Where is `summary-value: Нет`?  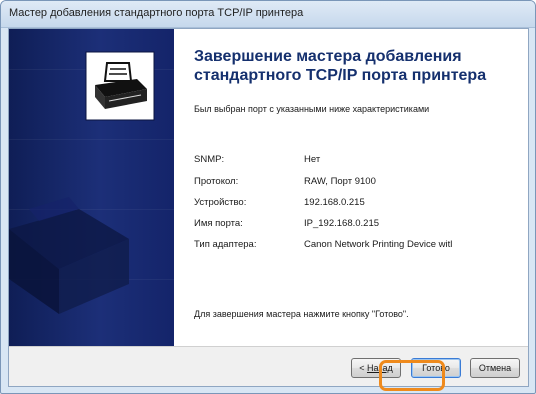
summary-value: Нет is located at coordinates (312, 159).